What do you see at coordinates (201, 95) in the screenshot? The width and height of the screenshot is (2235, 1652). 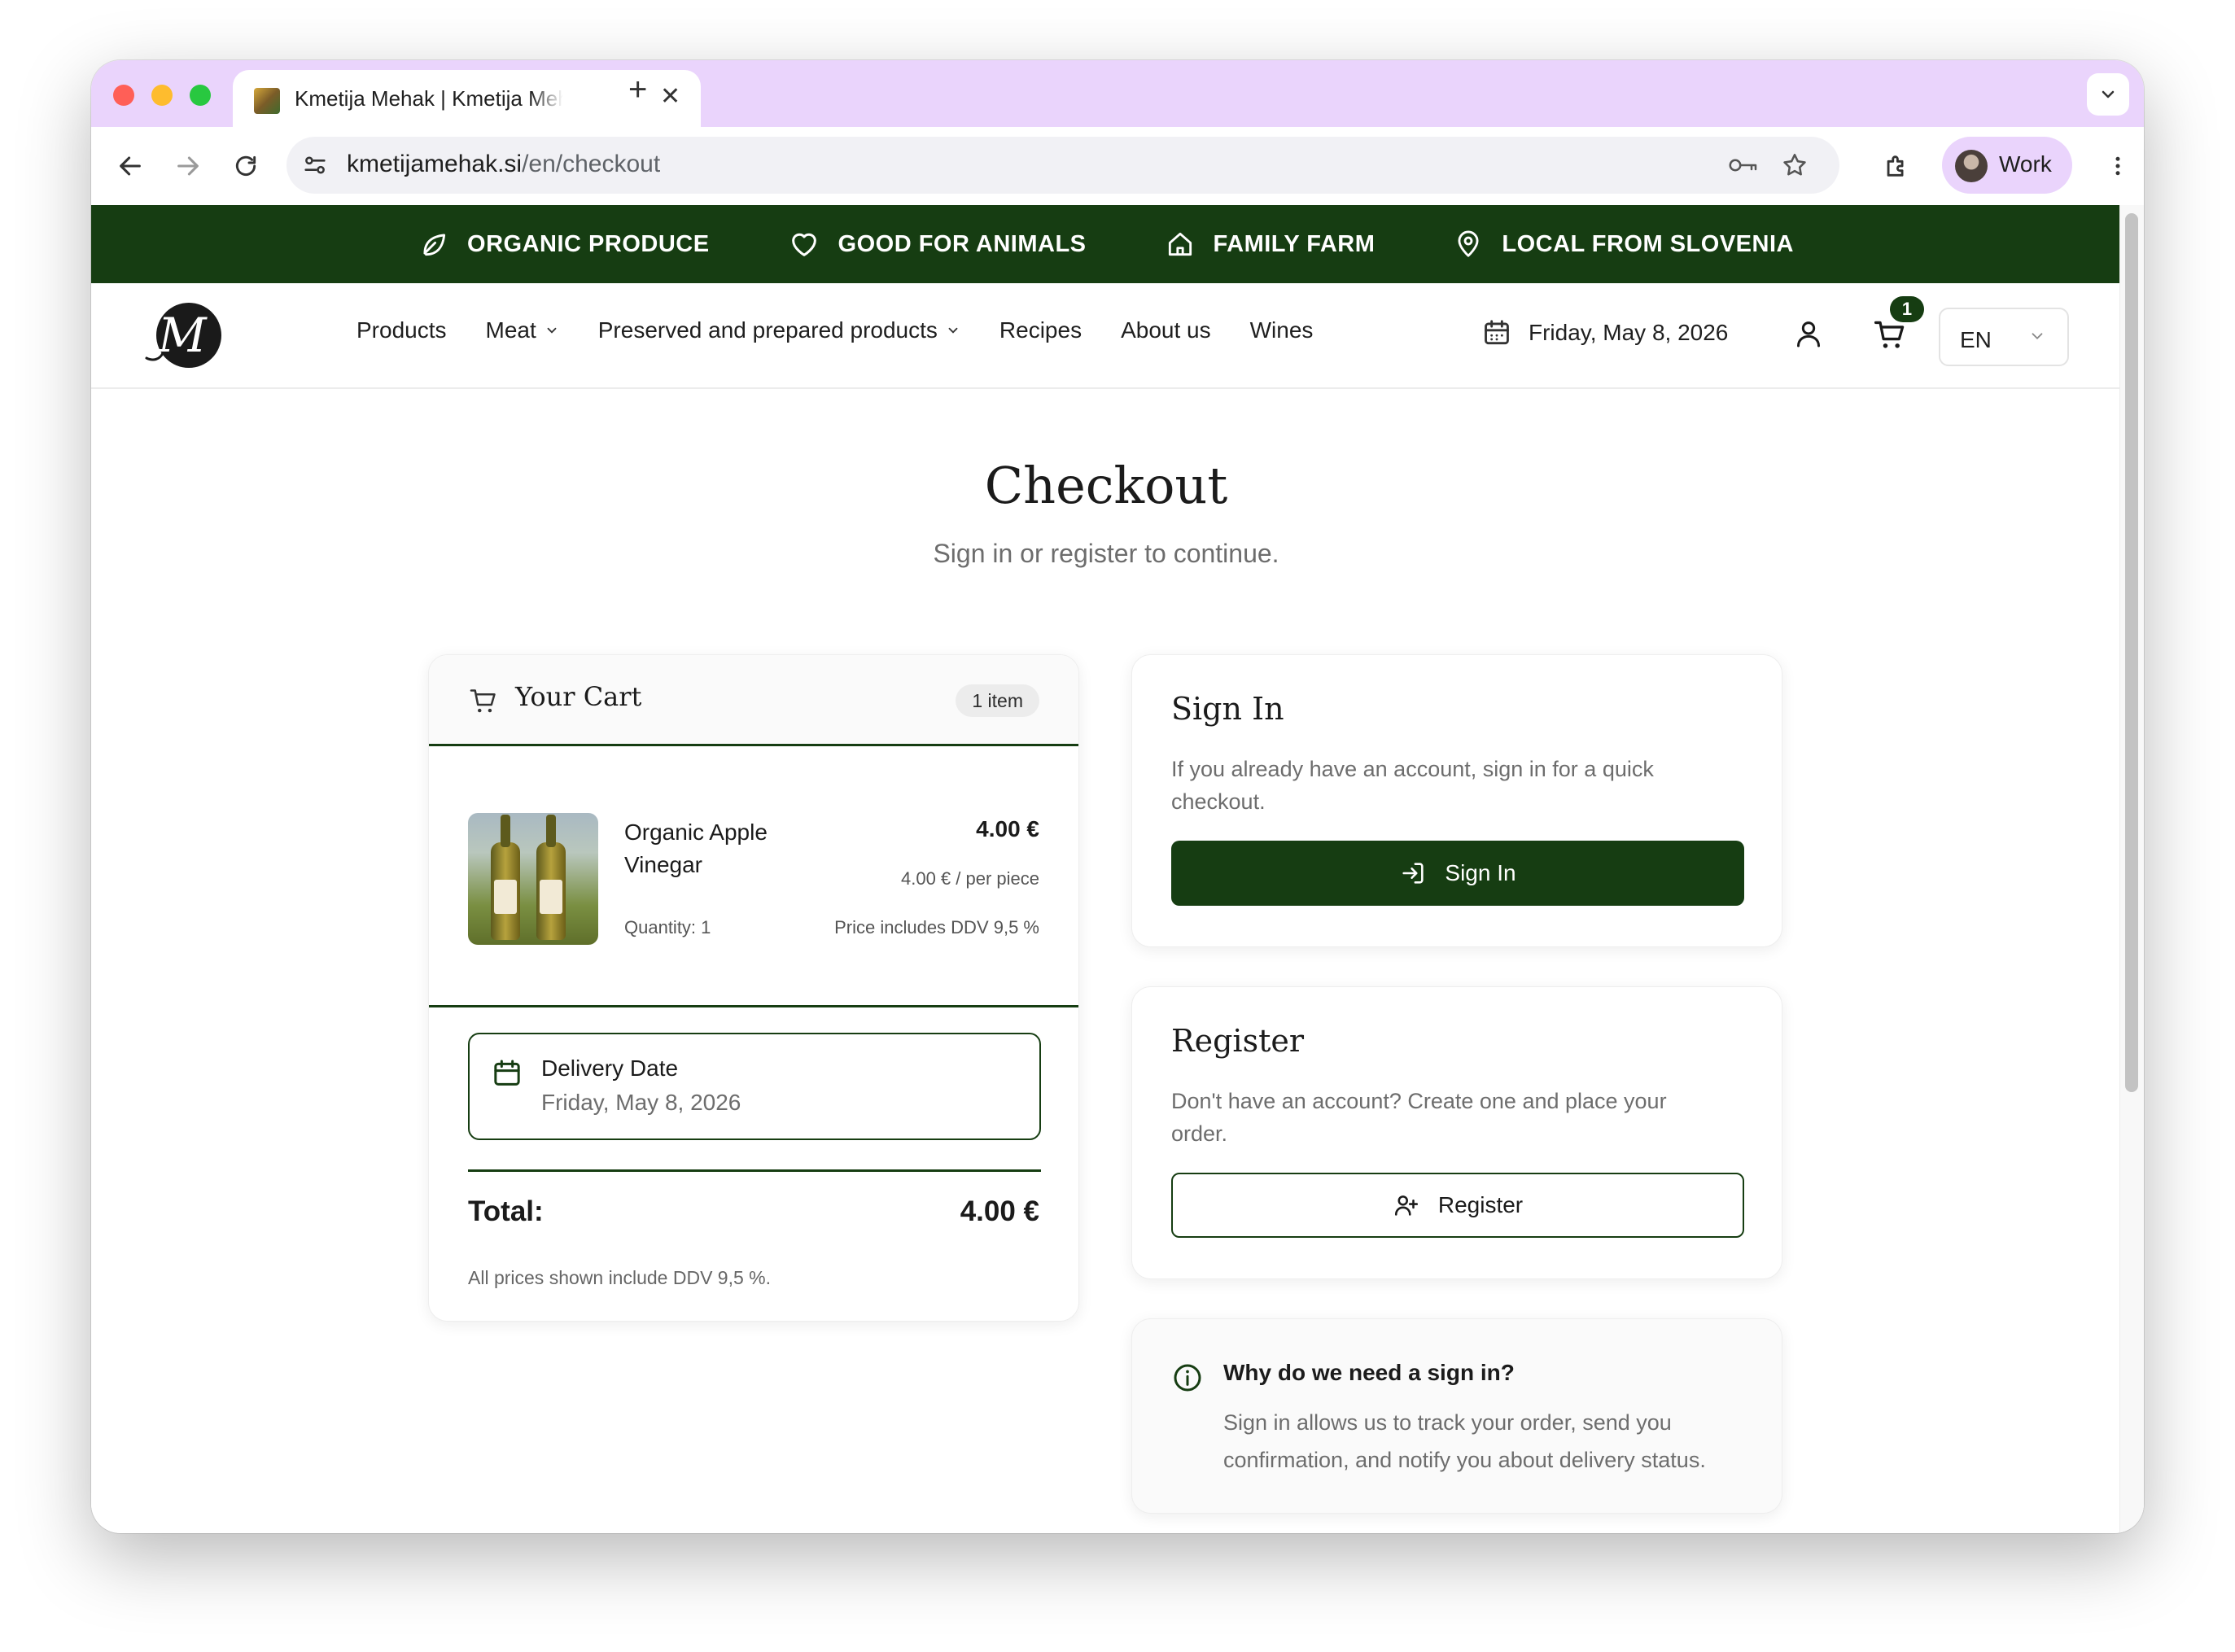 I see `maximize-window-button` at bounding box center [201, 95].